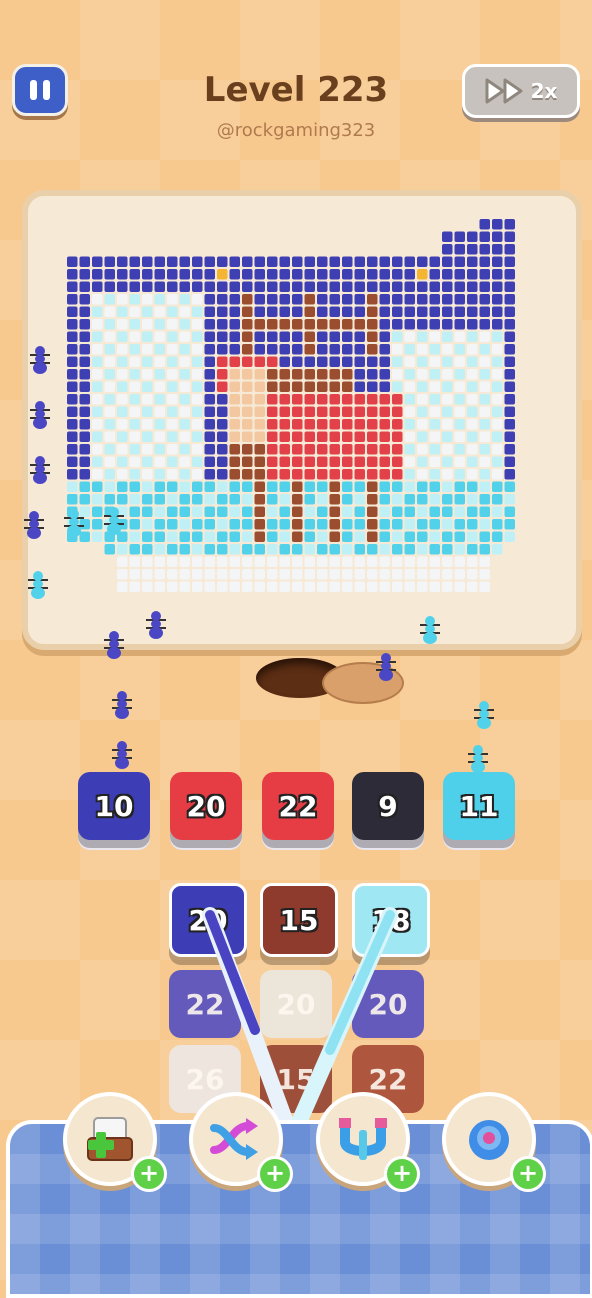 The height and width of the screenshot is (1298, 592). What do you see at coordinates (234, 1139) in the screenshot?
I see `shuffle-icon` at bounding box center [234, 1139].